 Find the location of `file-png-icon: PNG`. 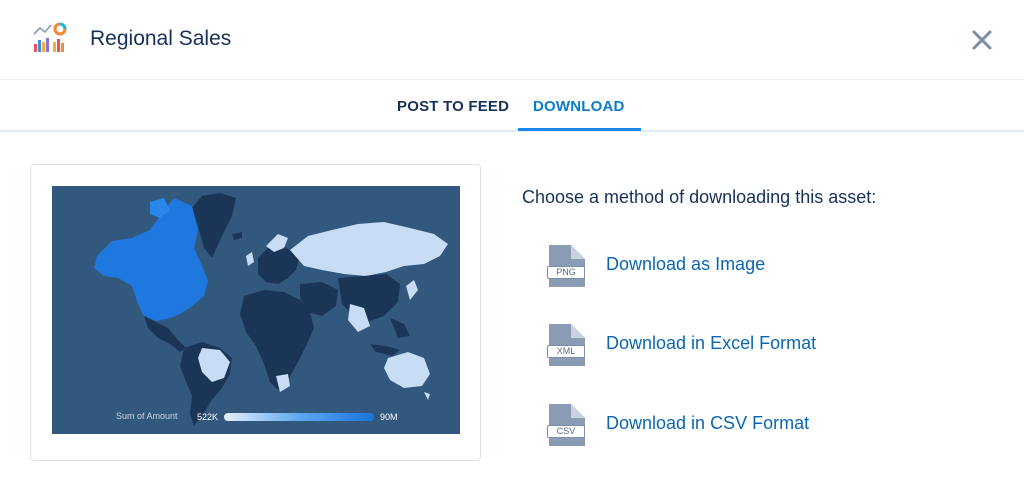

file-png-icon: PNG is located at coordinates (567, 266).